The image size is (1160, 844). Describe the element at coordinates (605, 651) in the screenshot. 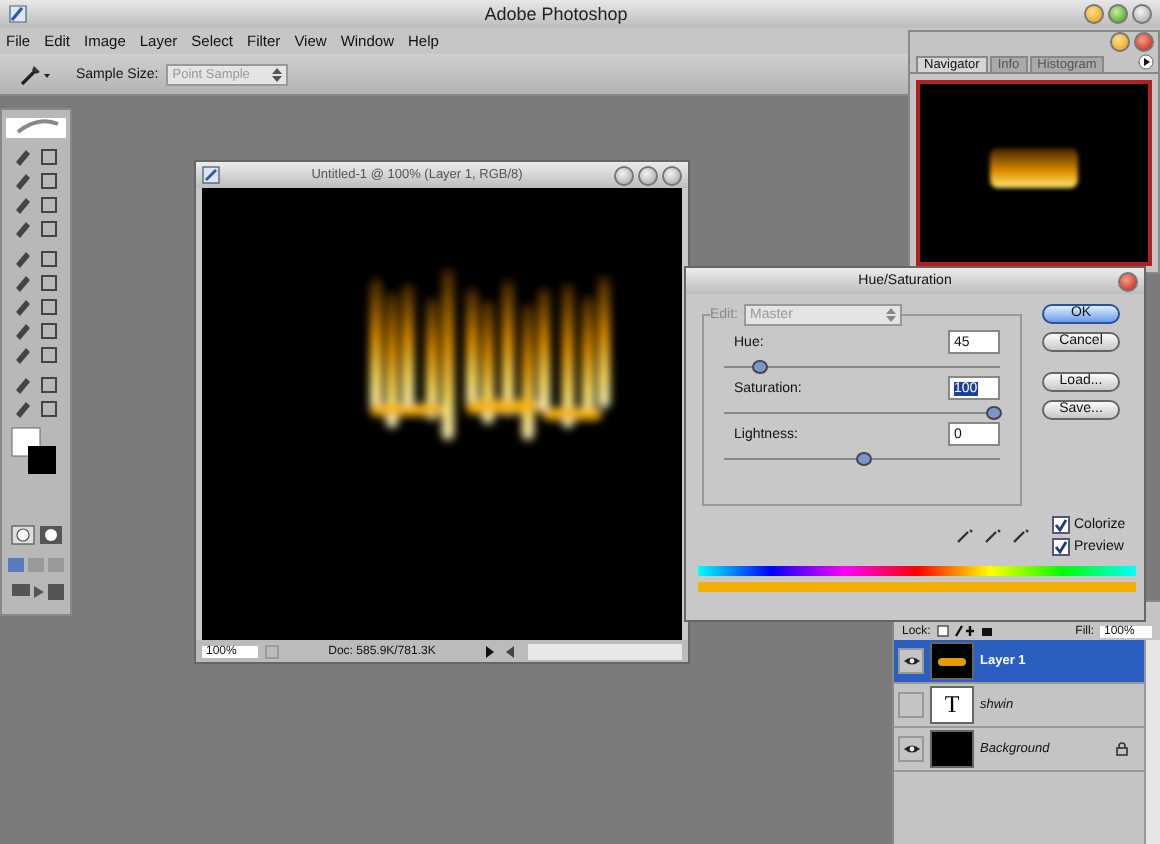

I see `horizontal-scrollbar` at that location.